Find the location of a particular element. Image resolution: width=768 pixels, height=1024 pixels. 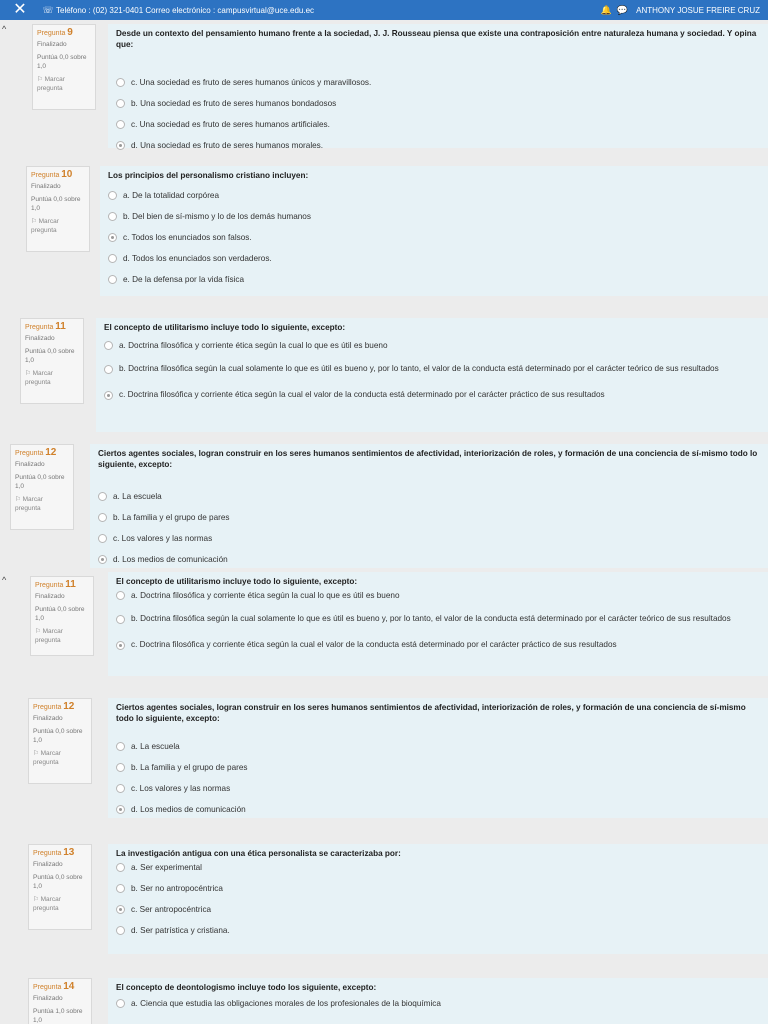

chat-icon: 💬 is located at coordinates (622, 10).